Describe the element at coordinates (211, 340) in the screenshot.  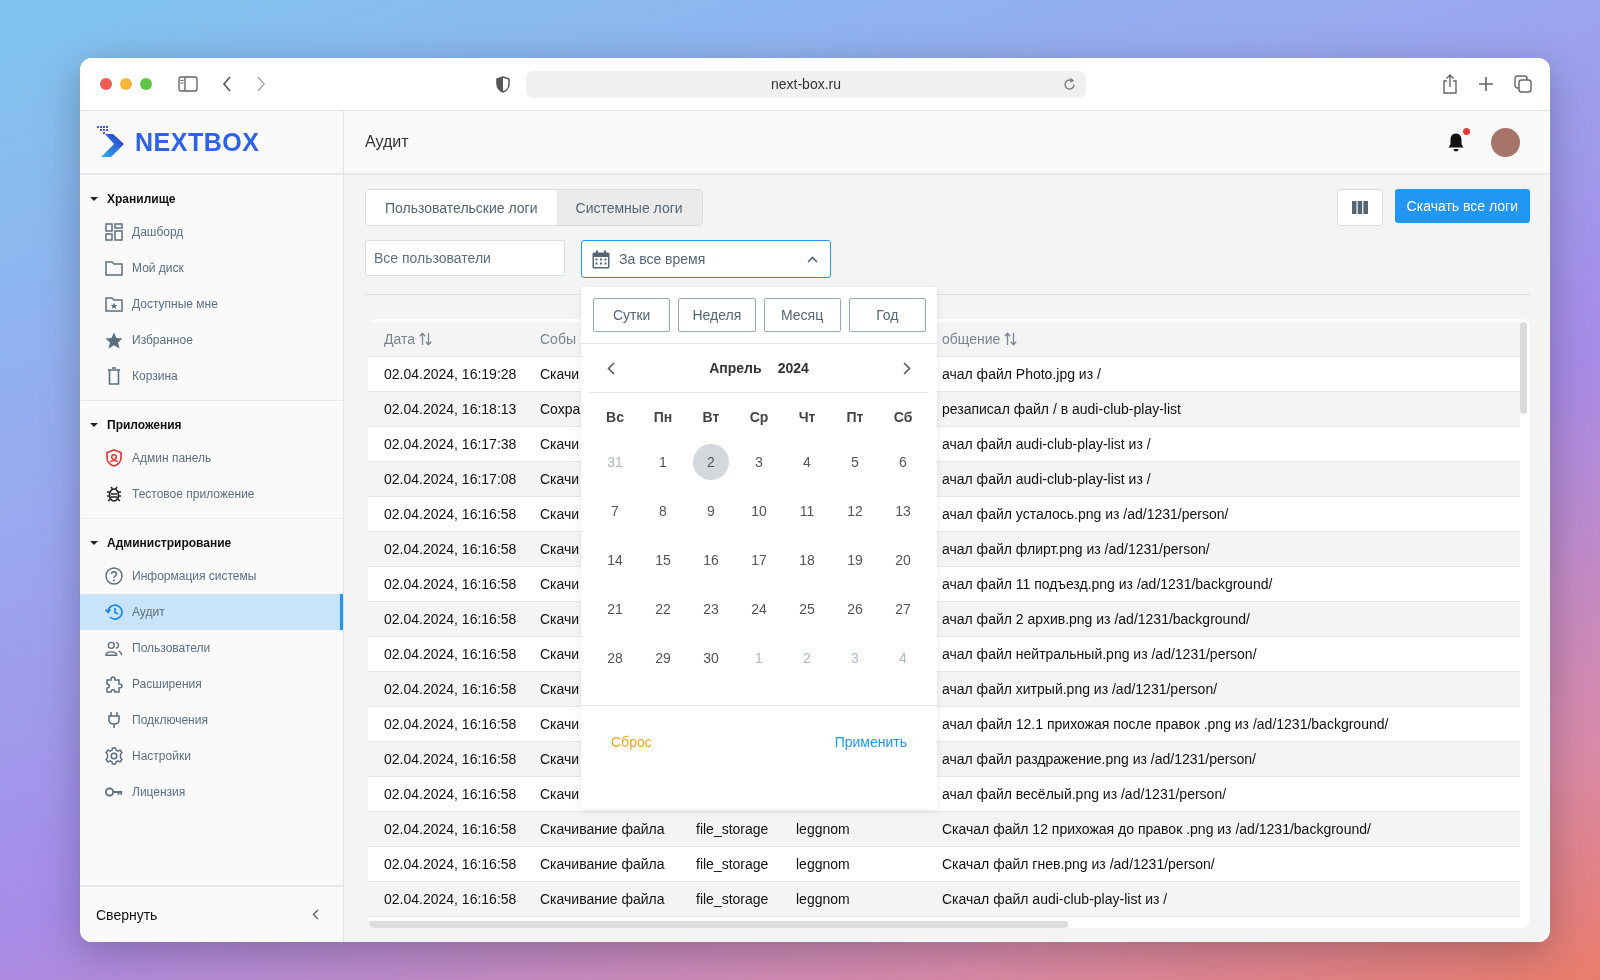
I see `sidebar-item: Избранное` at that location.